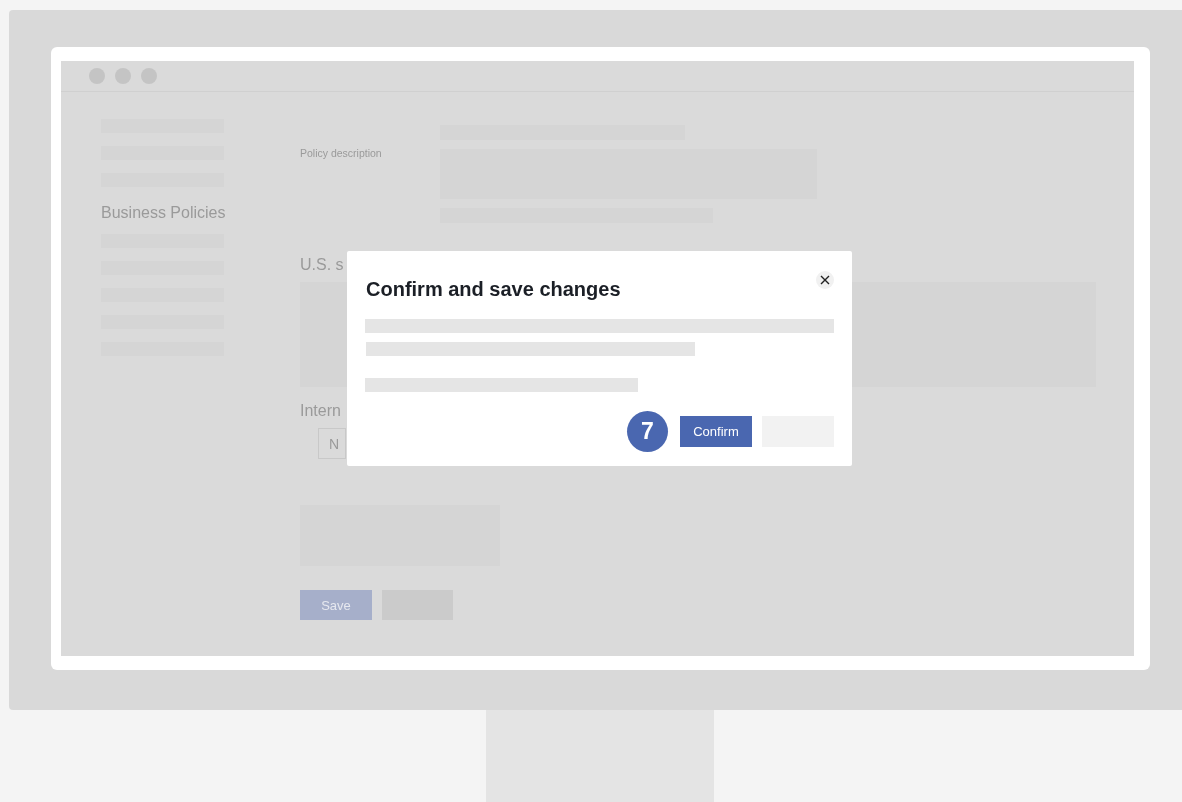  Describe the element at coordinates (716, 431) in the screenshot. I see `confirm-button: Confirm` at that location.